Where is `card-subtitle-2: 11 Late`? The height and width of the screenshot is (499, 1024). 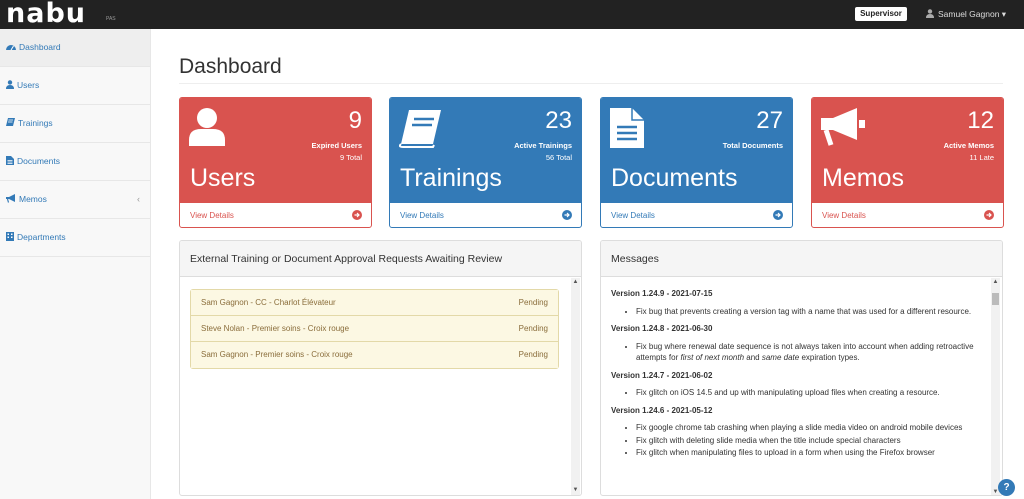
card-subtitle-2: 11 Late is located at coordinates (981, 157).